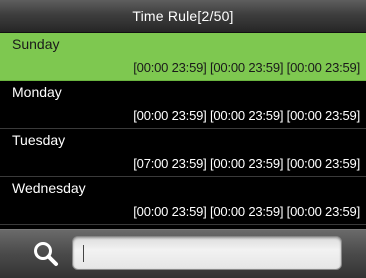 The height and width of the screenshot is (278, 366). I want to click on search-icon, so click(46, 254).